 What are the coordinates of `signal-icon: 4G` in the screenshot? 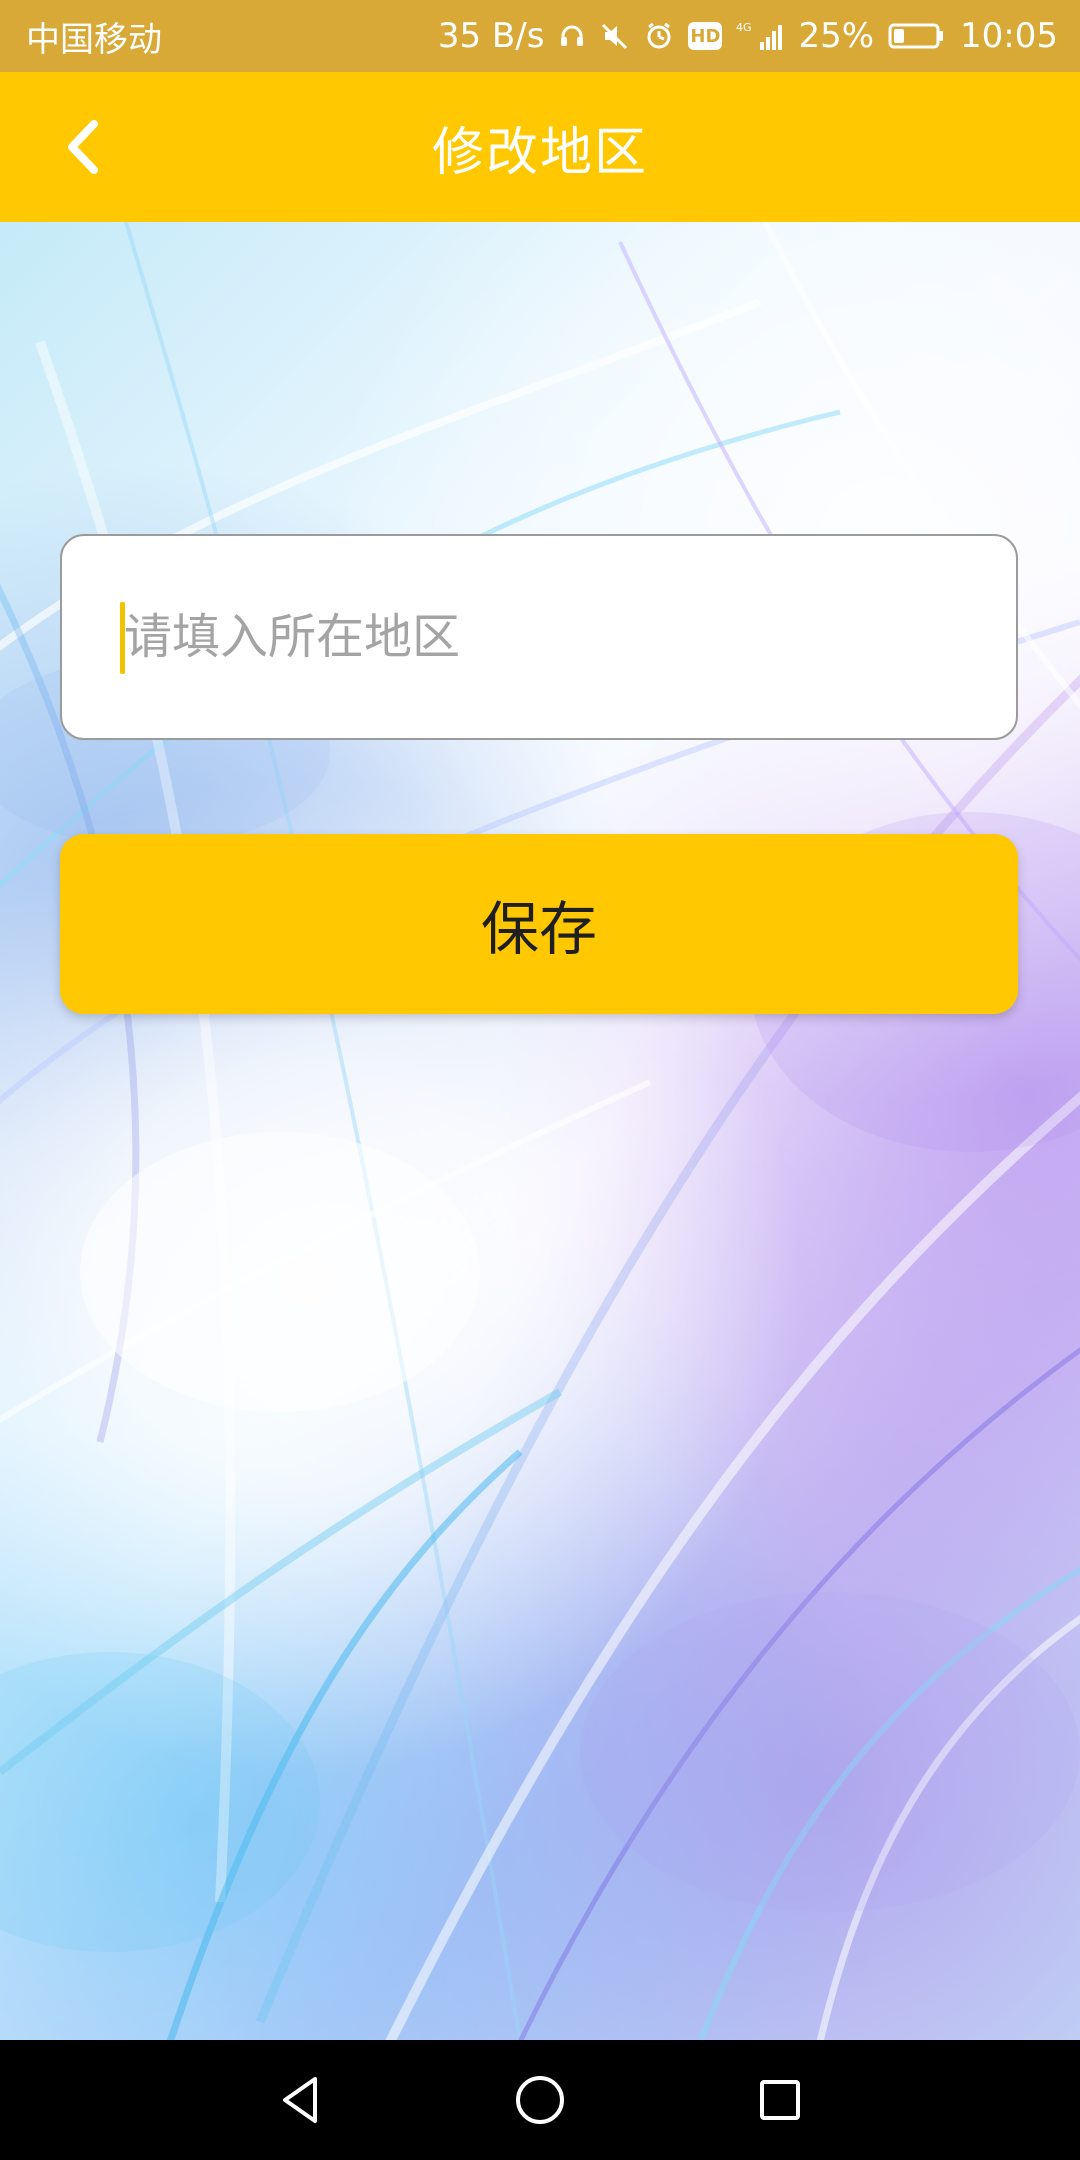 It's located at (760, 36).